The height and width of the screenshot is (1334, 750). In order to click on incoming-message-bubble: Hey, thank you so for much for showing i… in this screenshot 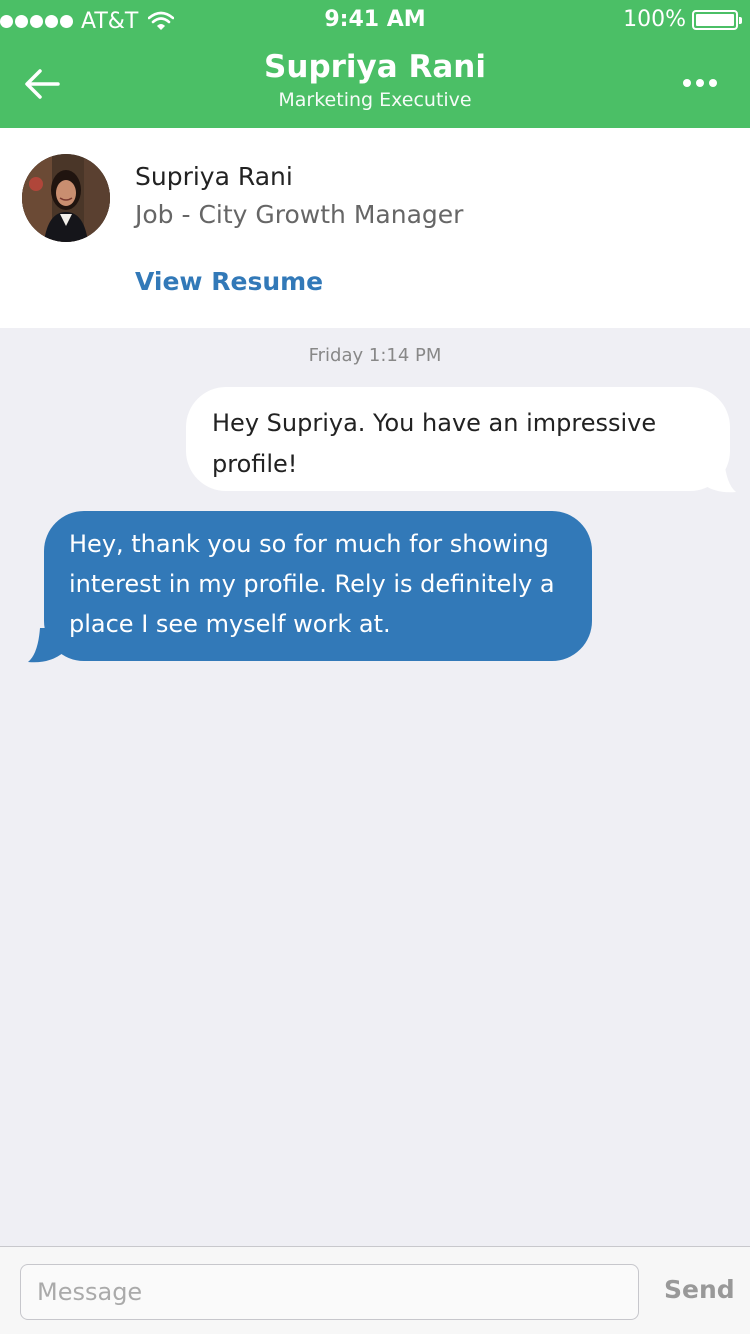, I will do `click(318, 586)`.